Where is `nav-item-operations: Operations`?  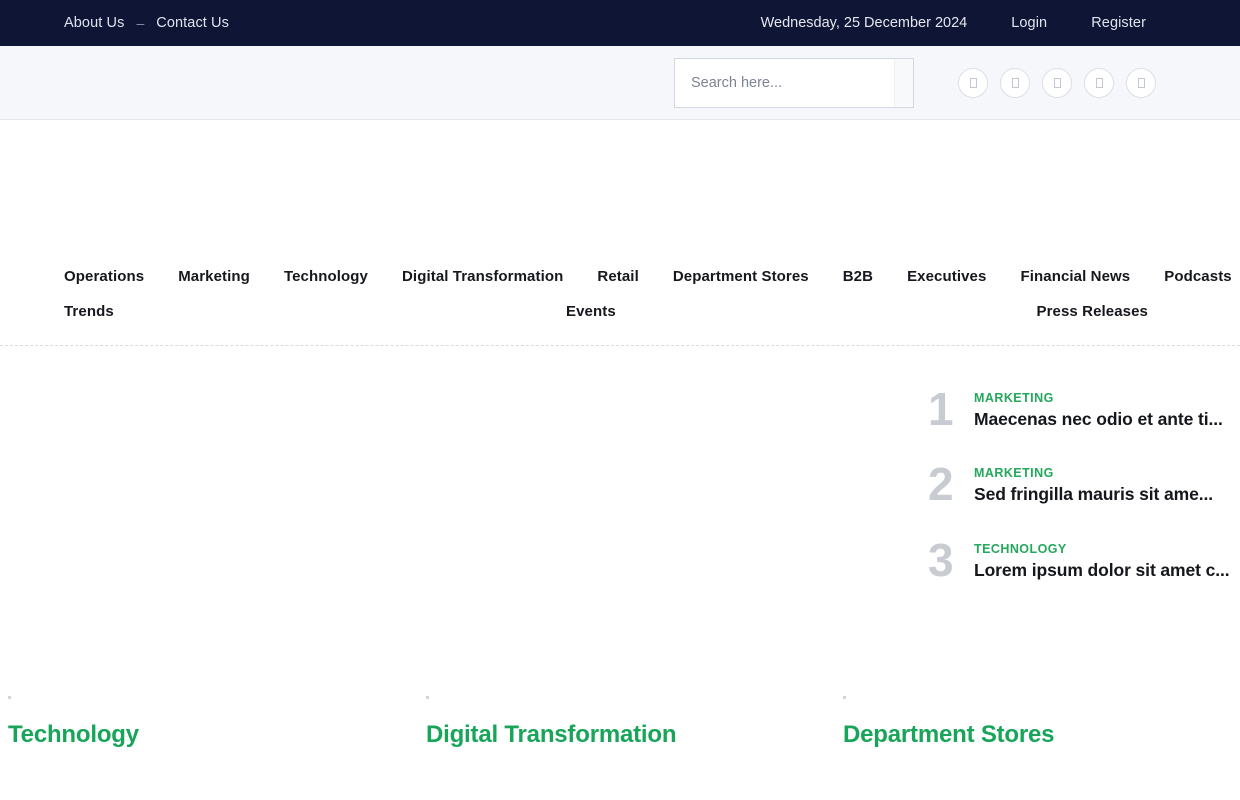 nav-item-operations: Operations is located at coordinates (104, 276).